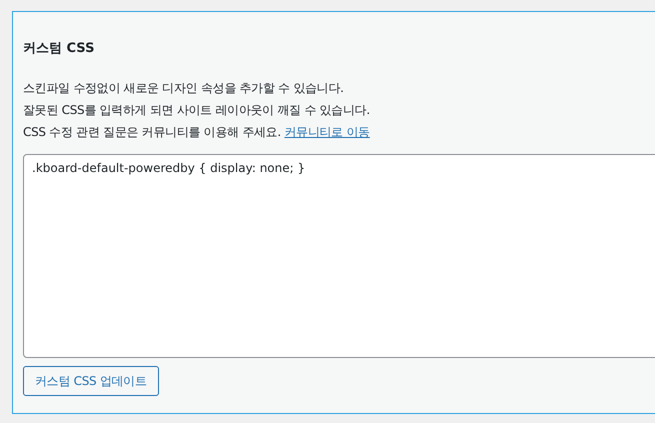  I want to click on section-title: 커스텀 CSS, so click(59, 49).